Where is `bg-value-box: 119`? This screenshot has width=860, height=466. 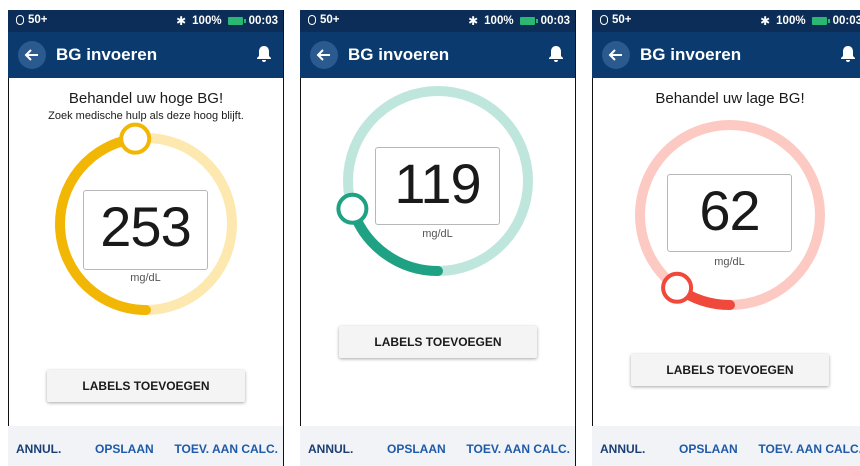 bg-value-box: 119 is located at coordinates (437, 186).